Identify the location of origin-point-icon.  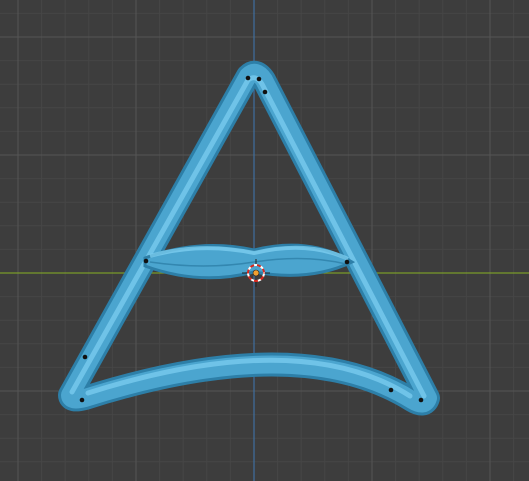
(256, 273).